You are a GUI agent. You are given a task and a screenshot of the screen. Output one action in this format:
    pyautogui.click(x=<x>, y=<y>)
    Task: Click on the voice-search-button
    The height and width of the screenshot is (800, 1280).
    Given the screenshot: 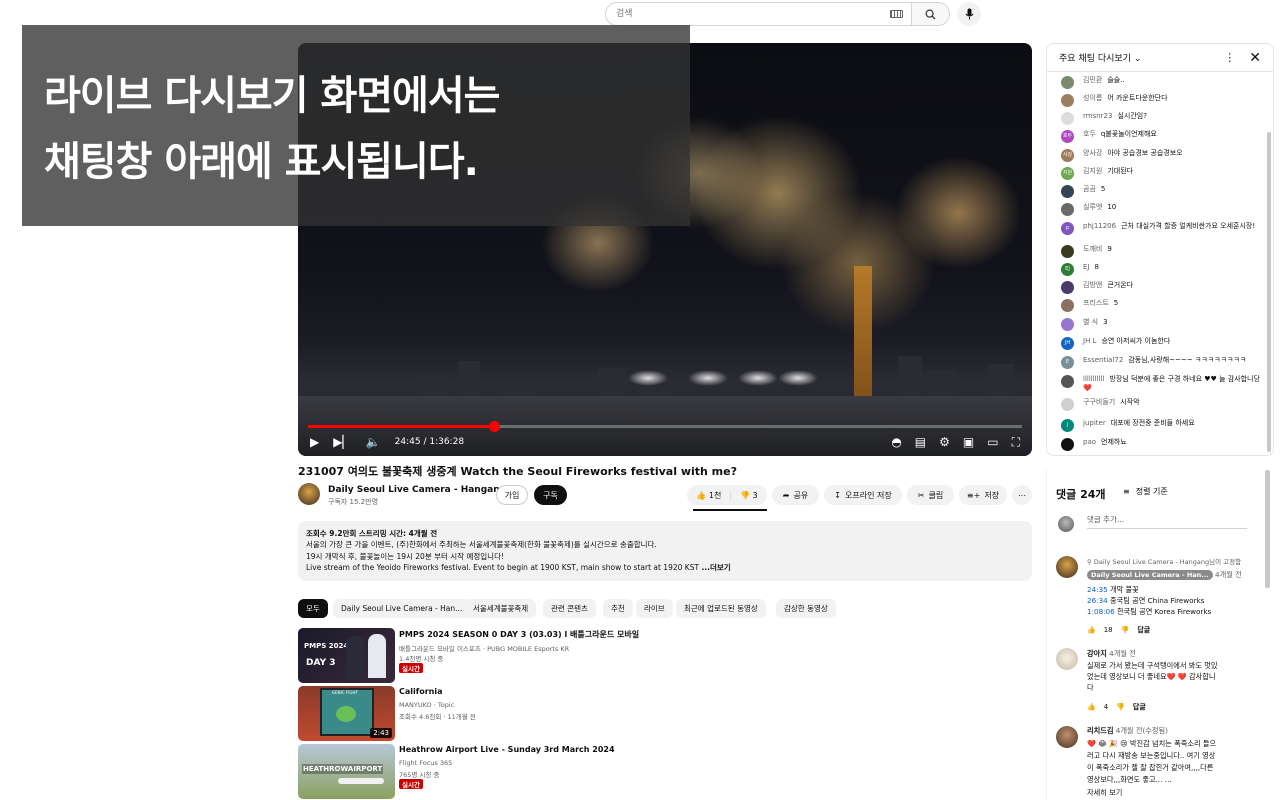 What is the action you would take?
    pyautogui.click(x=969, y=14)
    